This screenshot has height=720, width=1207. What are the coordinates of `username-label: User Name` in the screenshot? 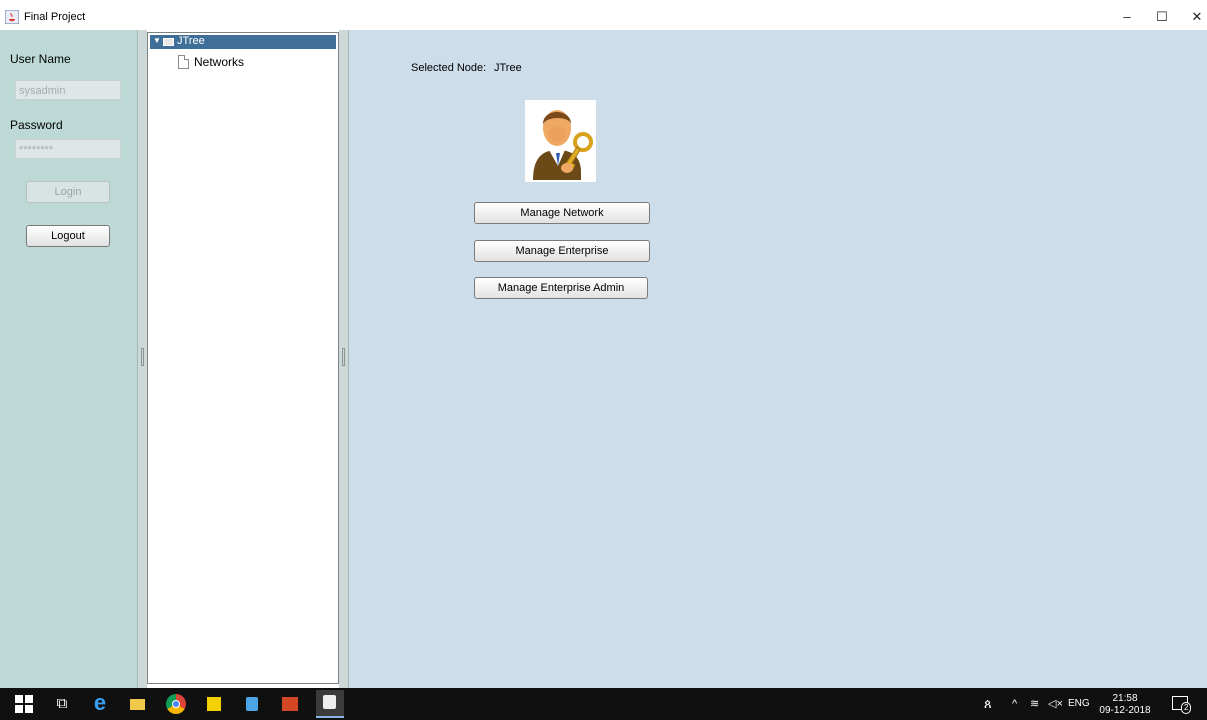 It's located at (40, 59).